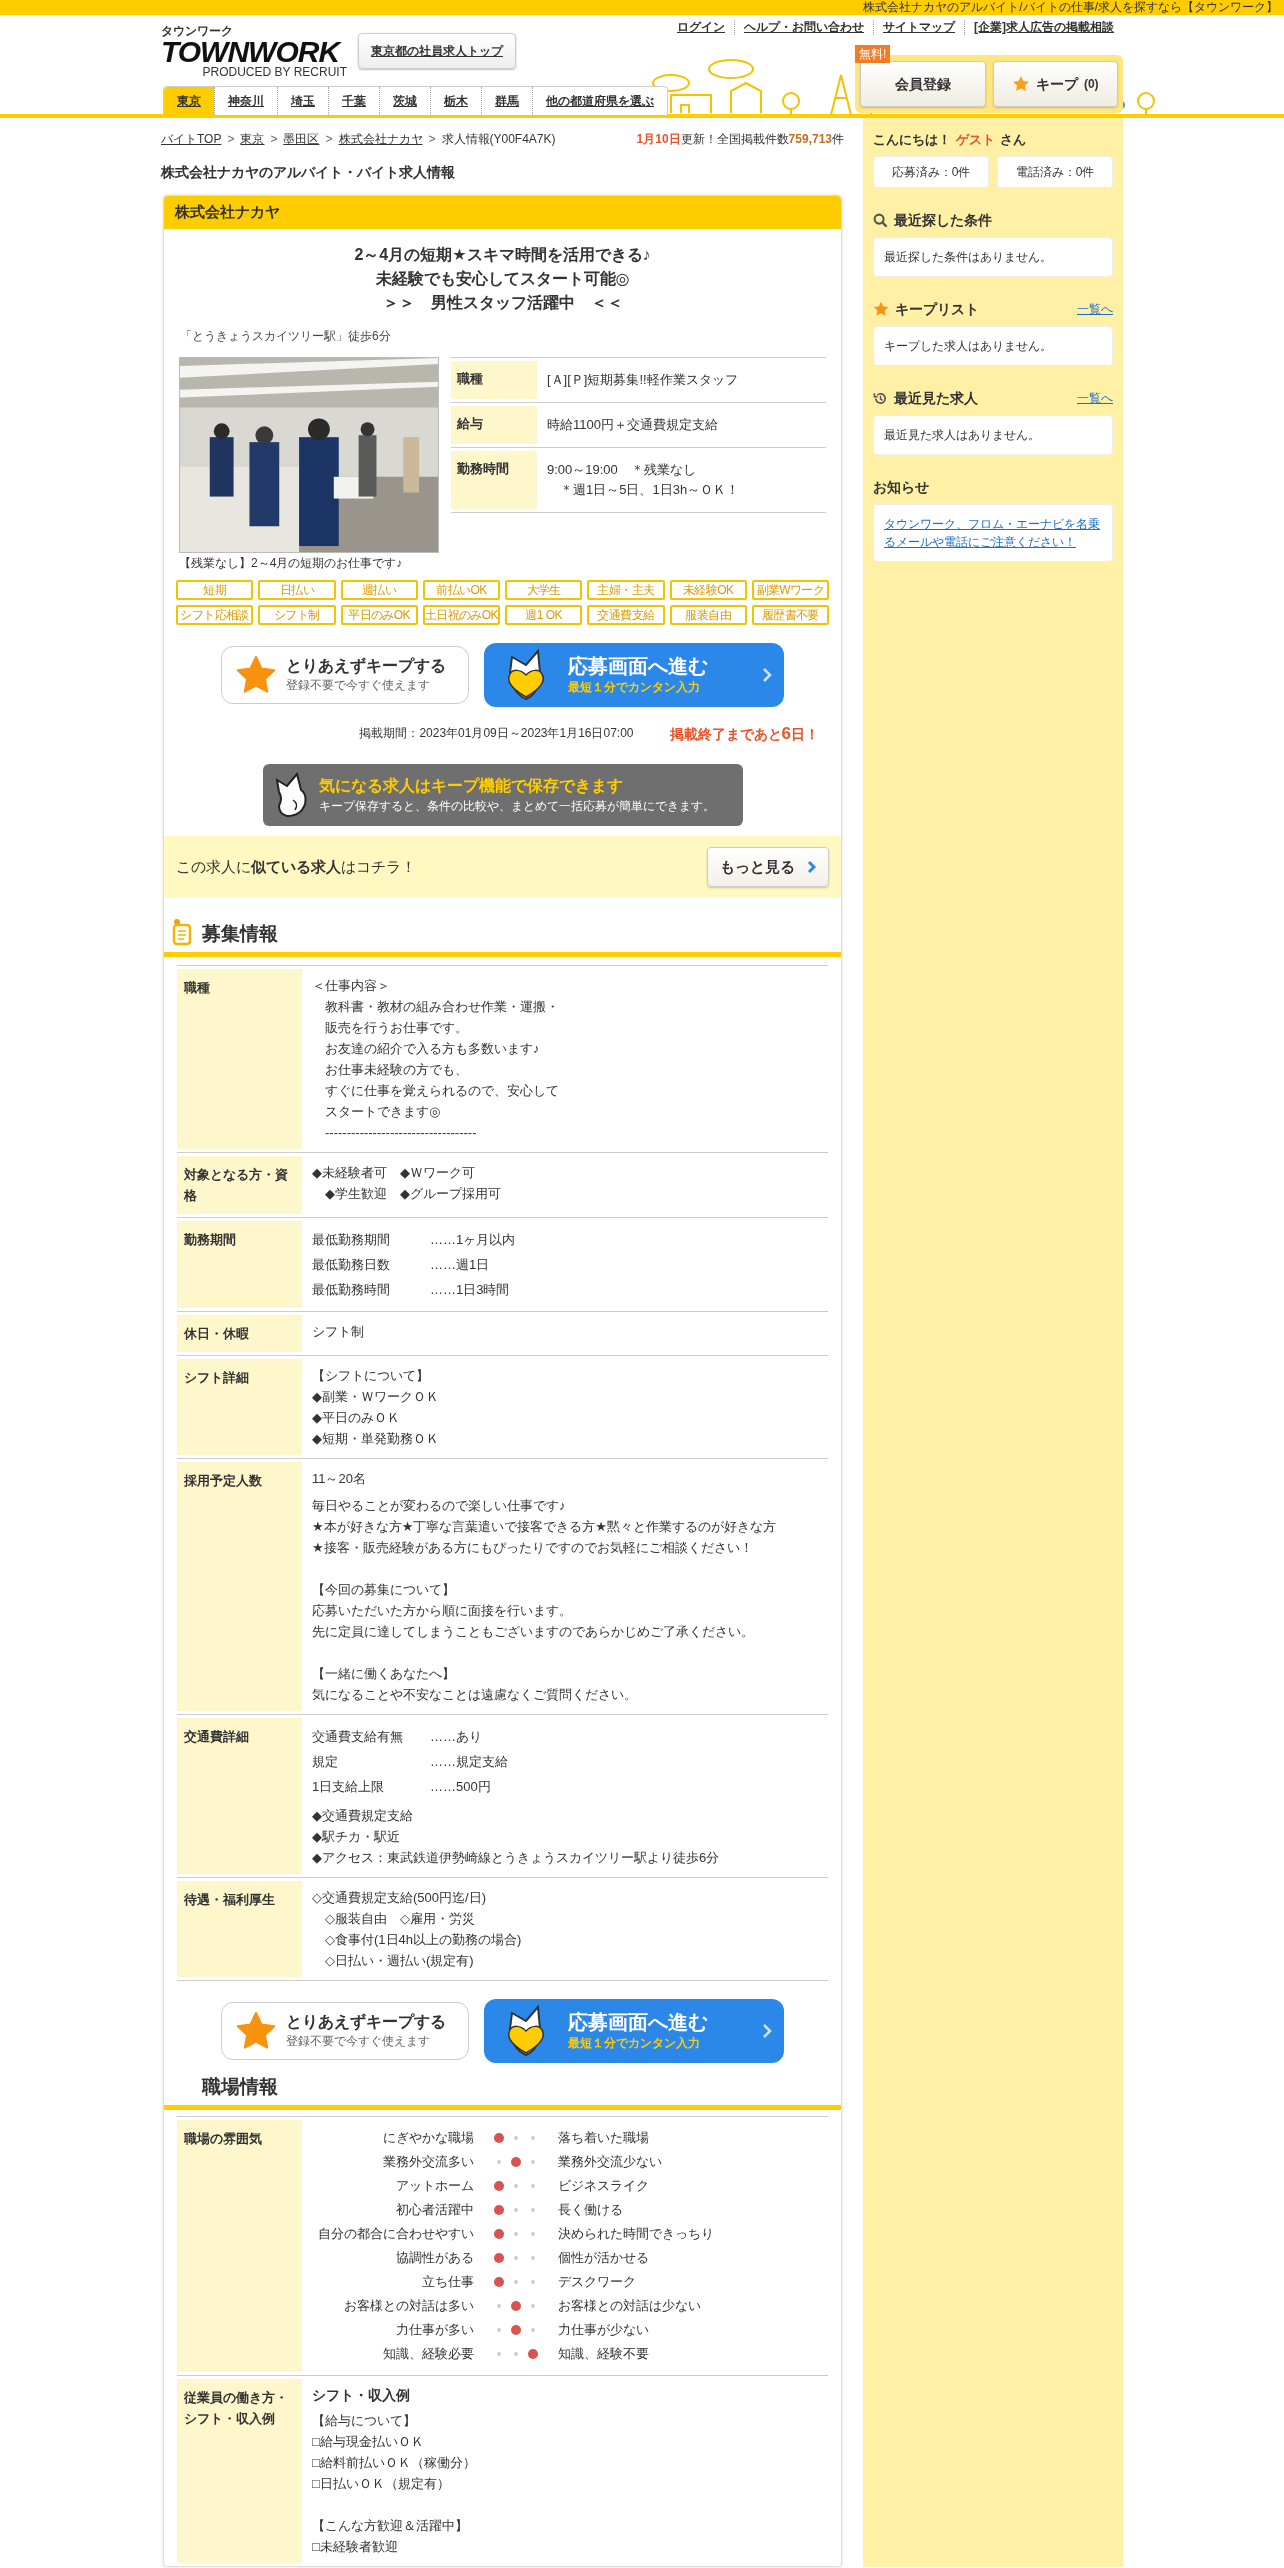 The width and height of the screenshot is (1284, 2568). I want to click on prefecture-tab: 埼玉, so click(302, 101).